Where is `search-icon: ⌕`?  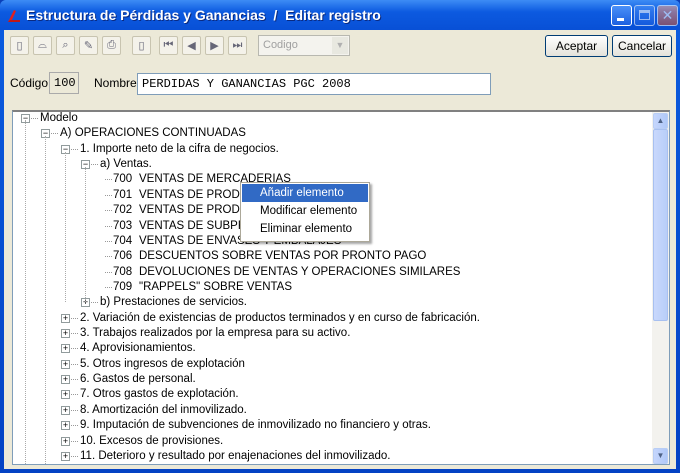
search-icon: ⌕ is located at coordinates (65, 45).